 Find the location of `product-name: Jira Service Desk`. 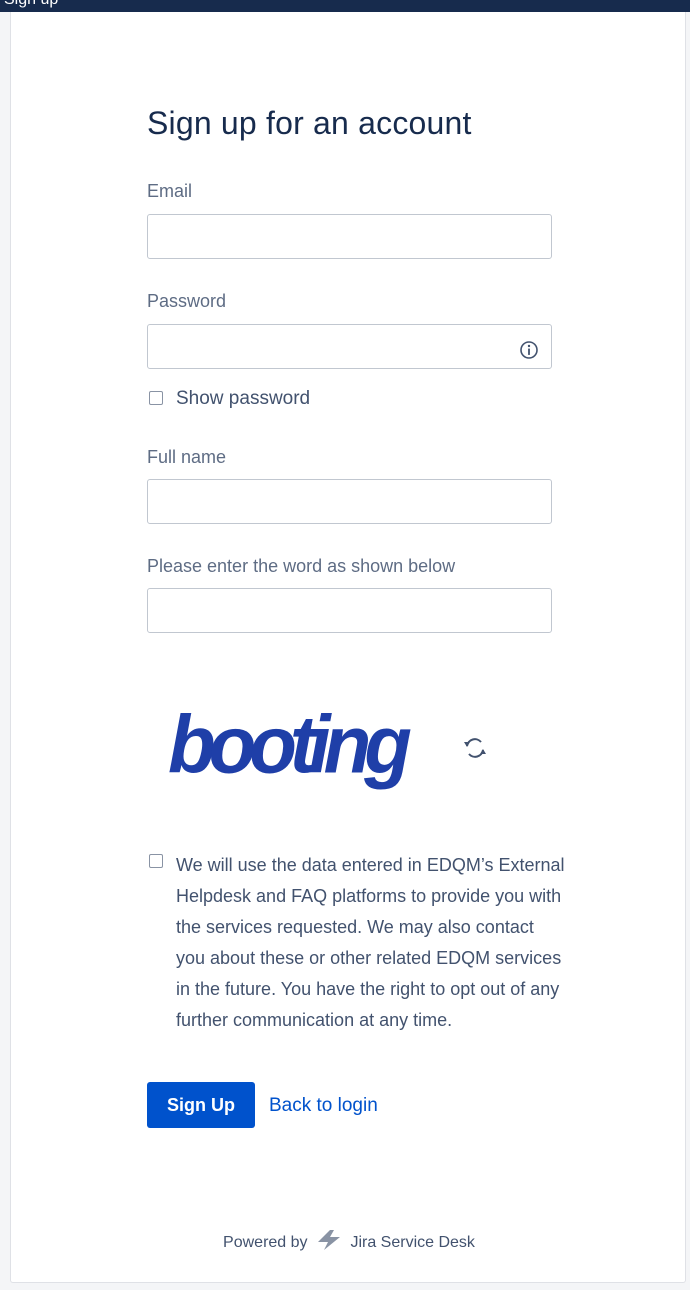

product-name: Jira Service Desk is located at coordinates (412, 1242).